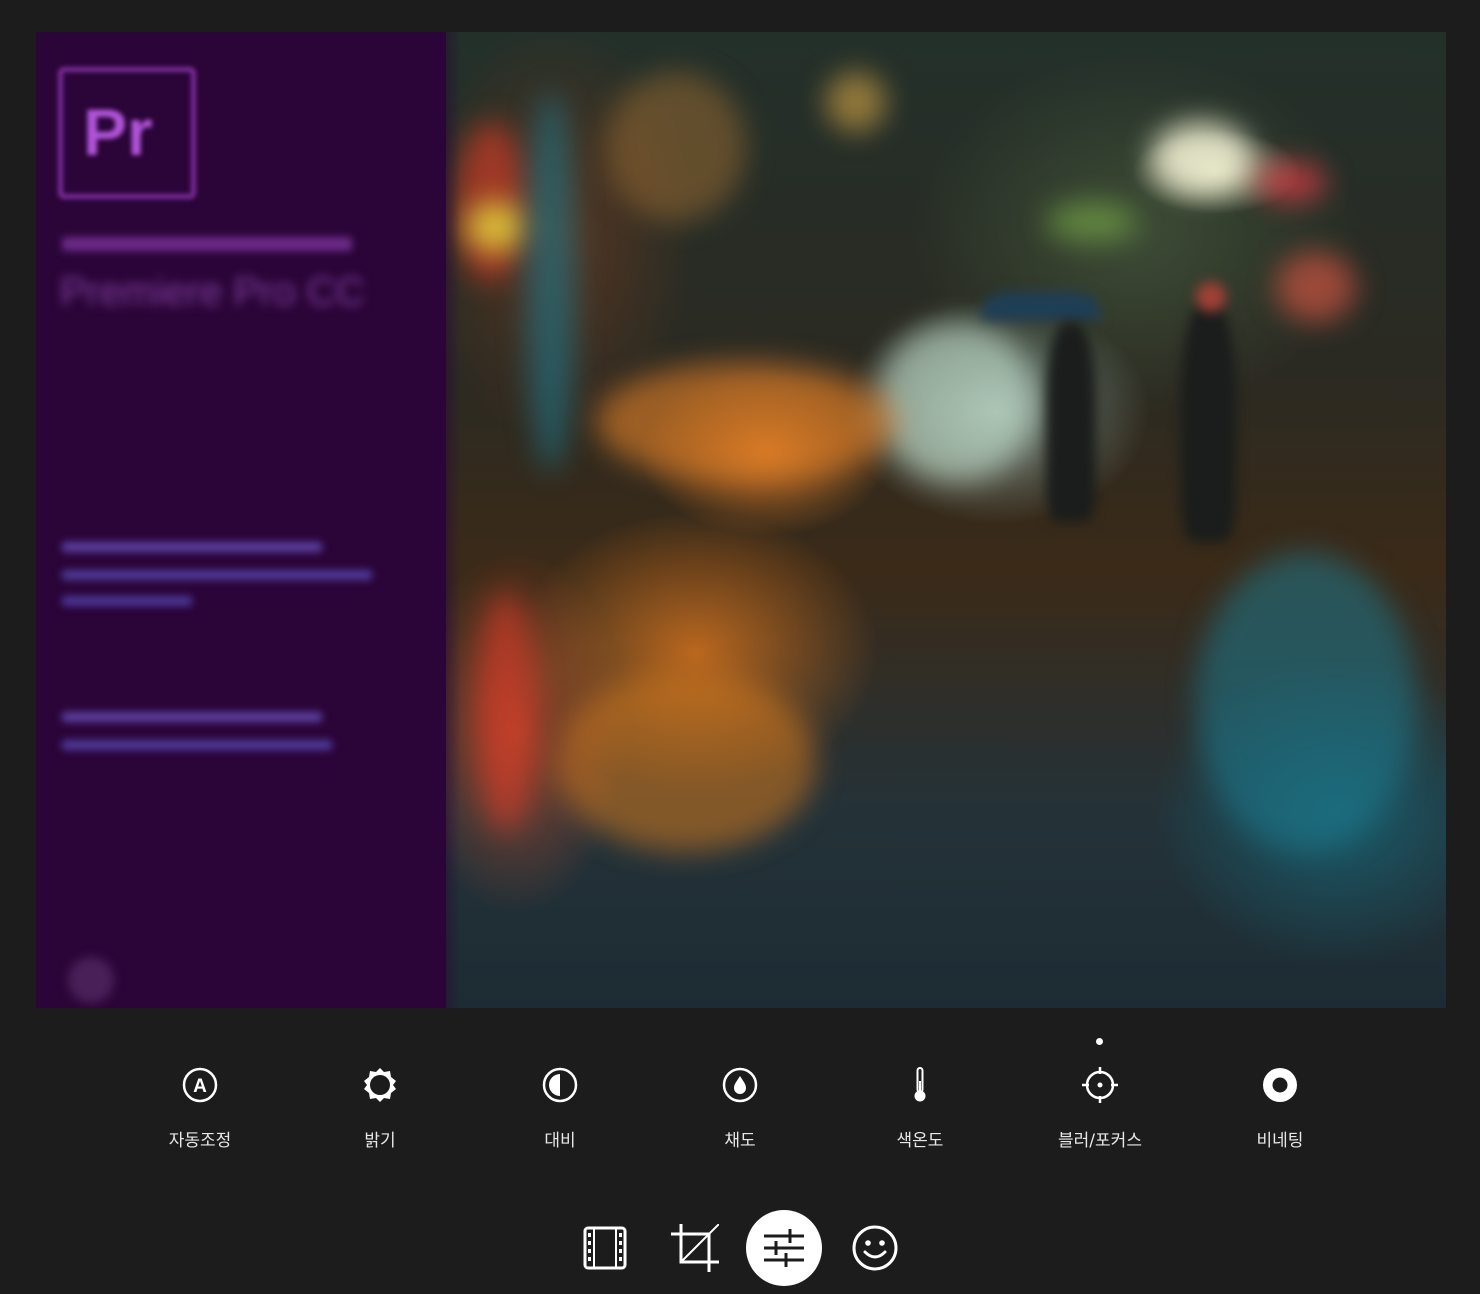 Image resolution: width=1480 pixels, height=1294 pixels. What do you see at coordinates (560, 1085) in the screenshot?
I see `contrast-icon` at bounding box center [560, 1085].